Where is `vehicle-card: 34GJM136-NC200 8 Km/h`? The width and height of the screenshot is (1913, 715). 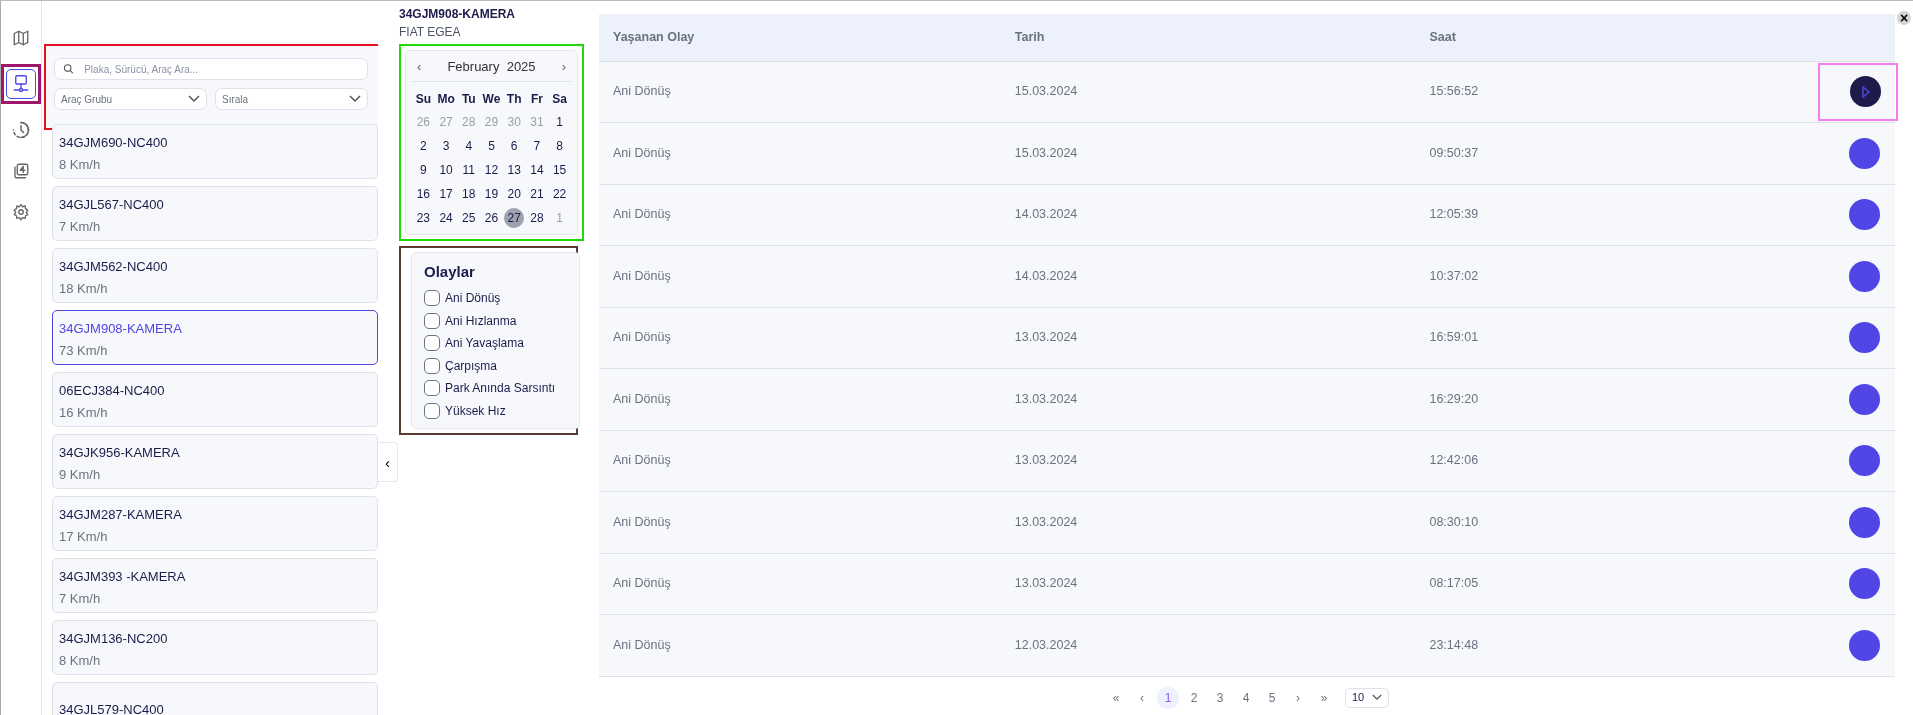 vehicle-card: 34GJM136-NC200 8 Km/h is located at coordinates (215, 647).